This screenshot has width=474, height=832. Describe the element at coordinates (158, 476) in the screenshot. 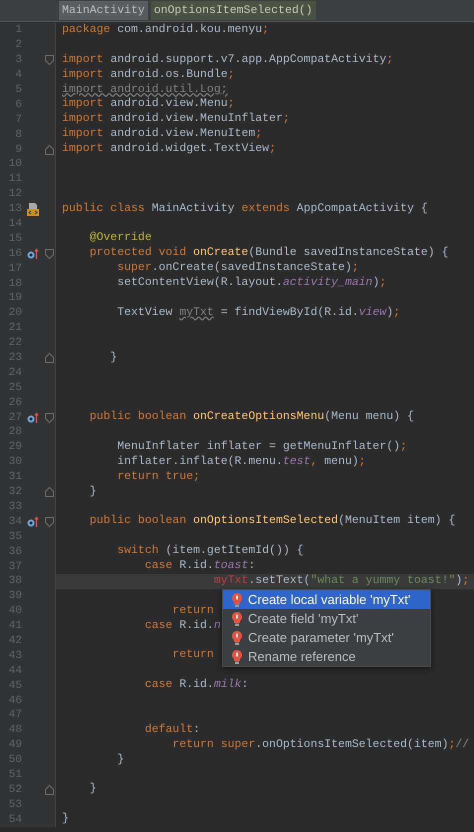

I see `code-line: return true;` at that location.